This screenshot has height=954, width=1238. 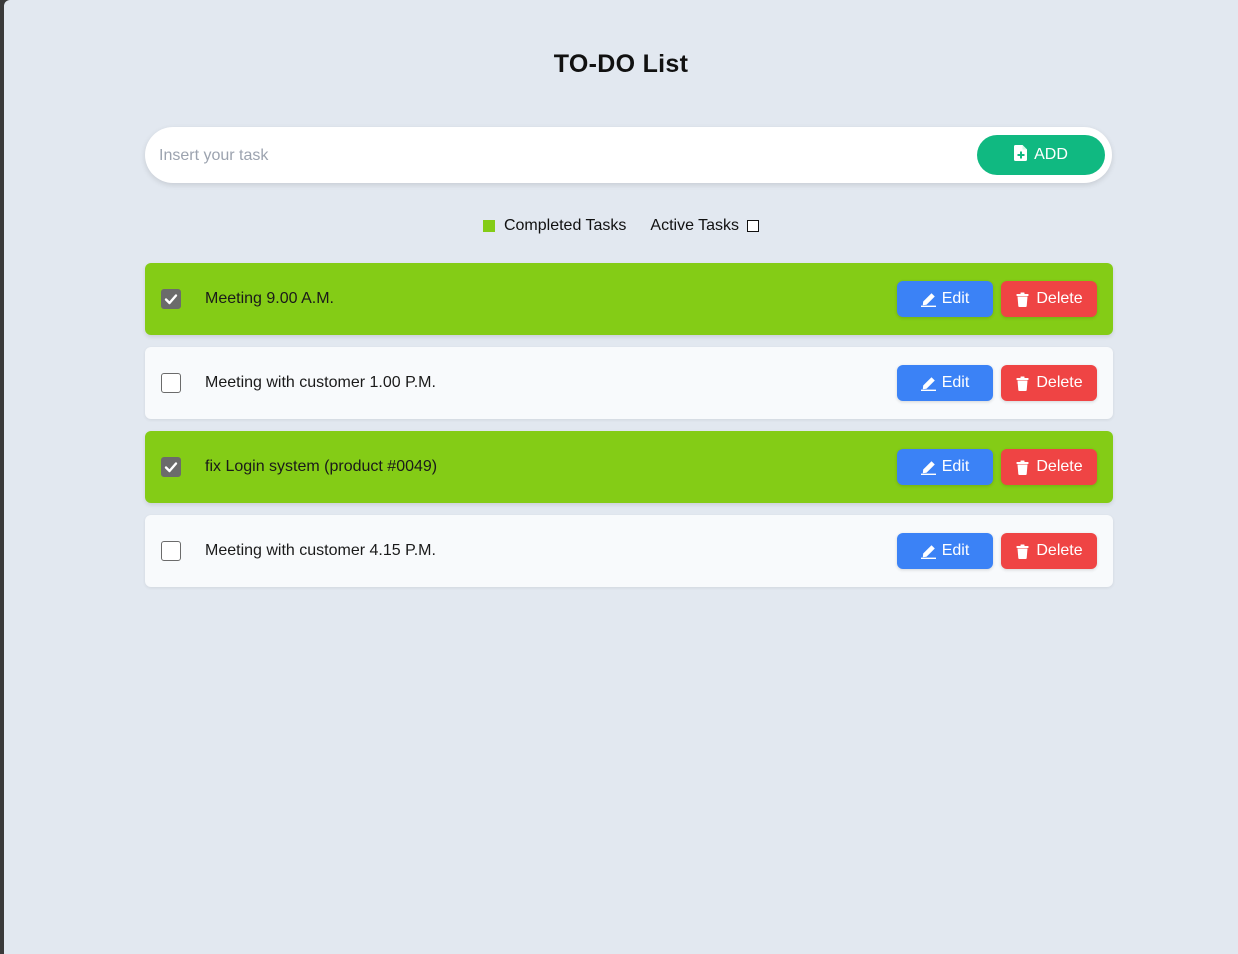 I want to click on task-text: Meeting with customer 1.00 P.M., so click(x=320, y=382).